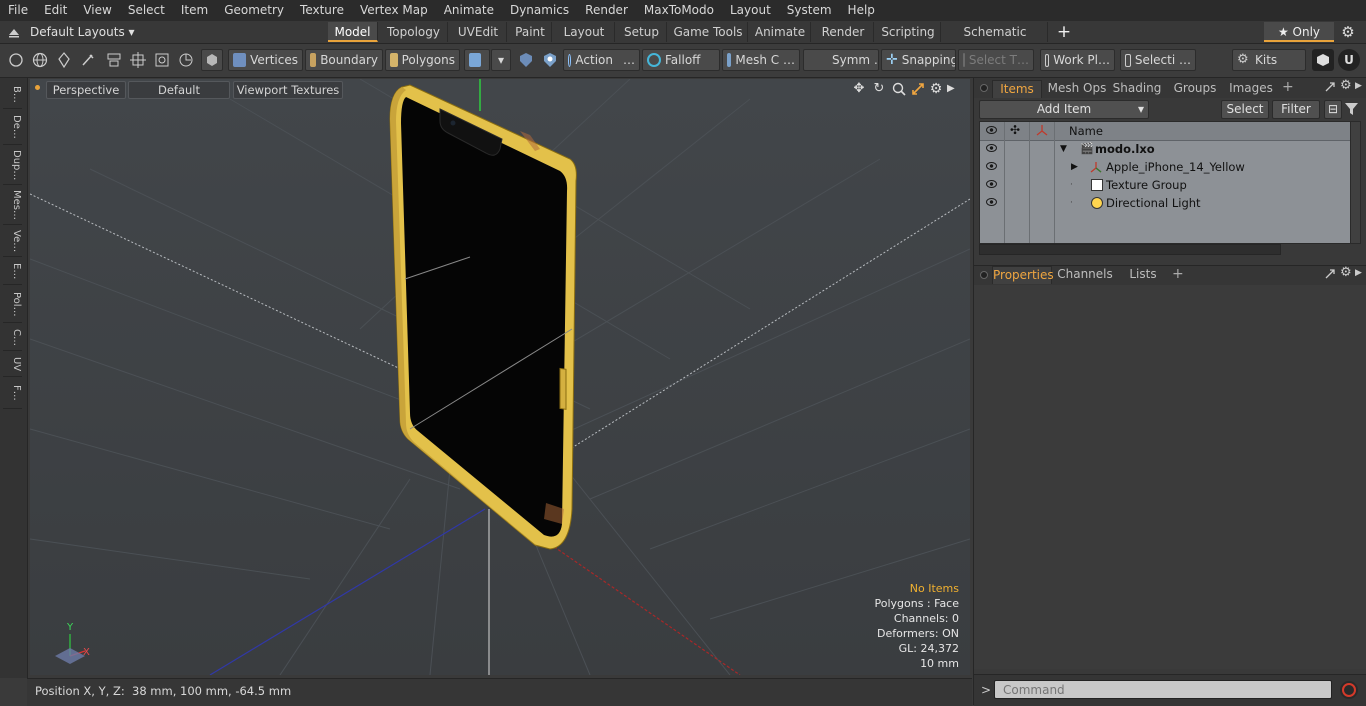 The width and height of the screenshot is (1366, 706). I want to click on item-list-scrollbar, so click(1355, 182).